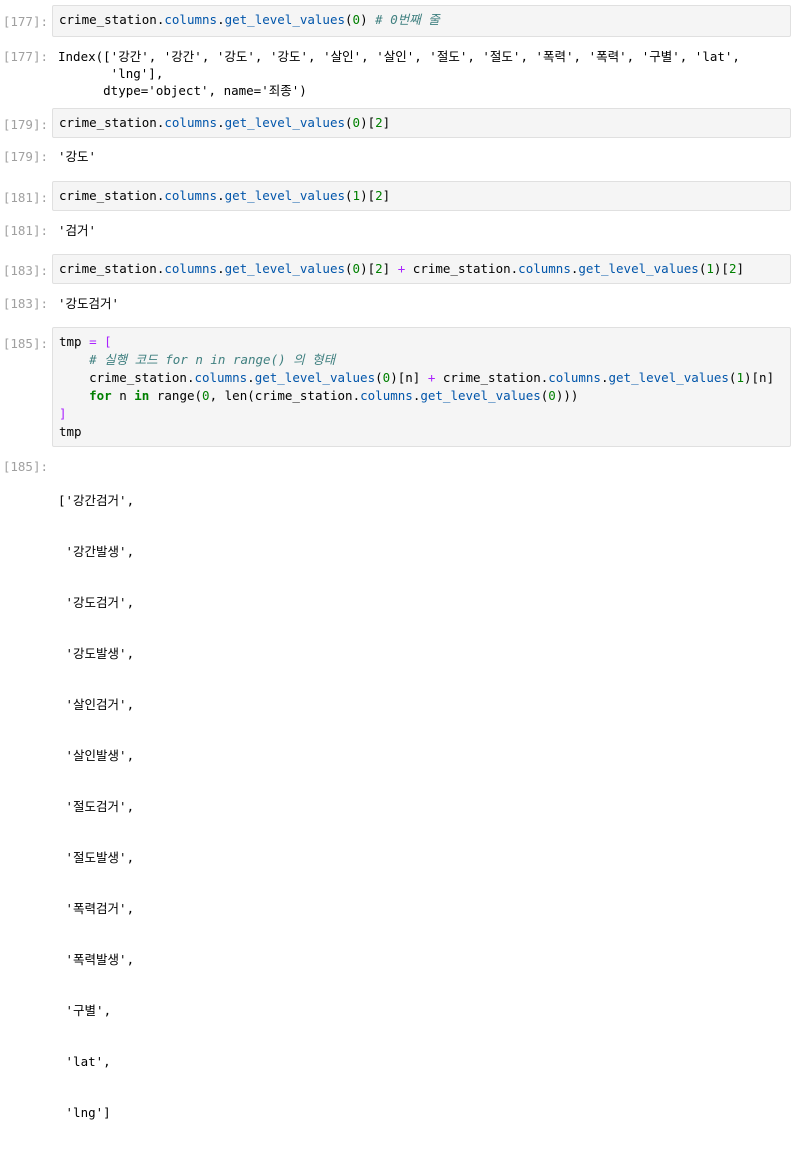 This screenshot has width=791, height=1155. What do you see at coordinates (89, 303) in the screenshot?
I see `output-text: '강도검거'` at bounding box center [89, 303].